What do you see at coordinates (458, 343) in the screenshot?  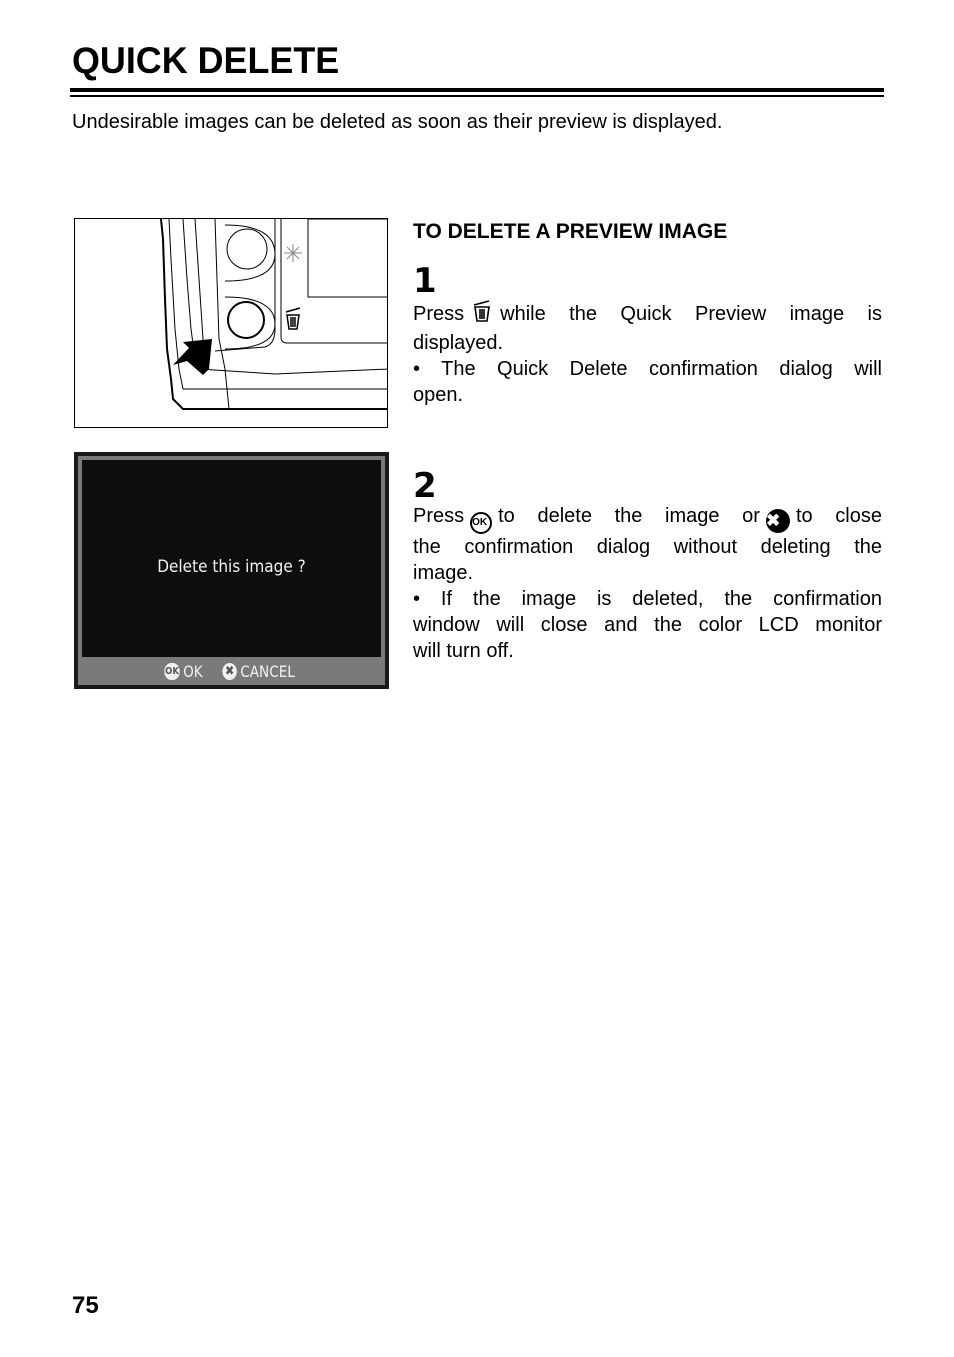 I see `step-1-line-2: displayed.` at bounding box center [458, 343].